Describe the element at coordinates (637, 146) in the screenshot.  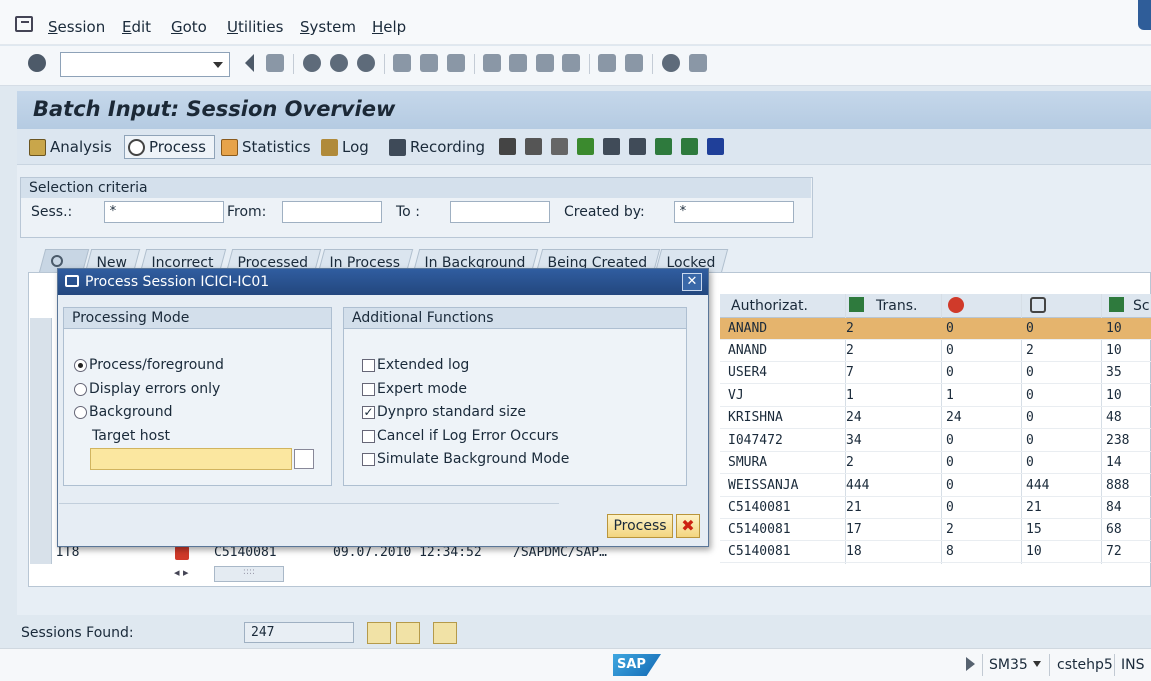
I see `sum-icon` at that location.